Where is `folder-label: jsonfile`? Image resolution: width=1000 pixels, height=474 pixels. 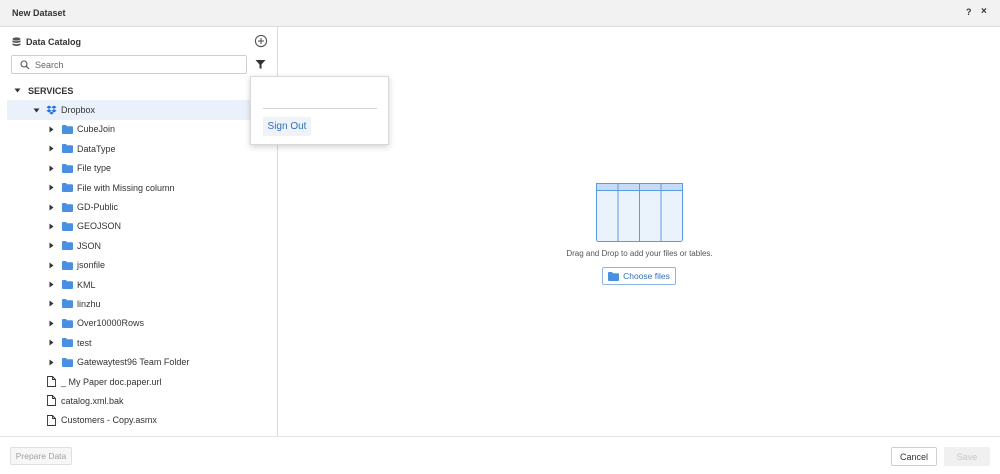
folder-label: jsonfile is located at coordinates (91, 265).